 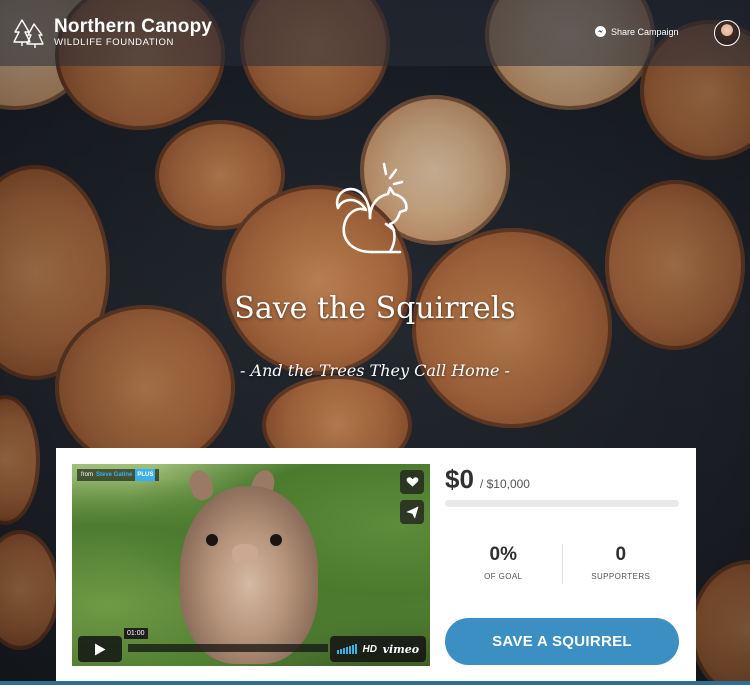 I want to click on plus-badge: PLUS, so click(x=145, y=475).